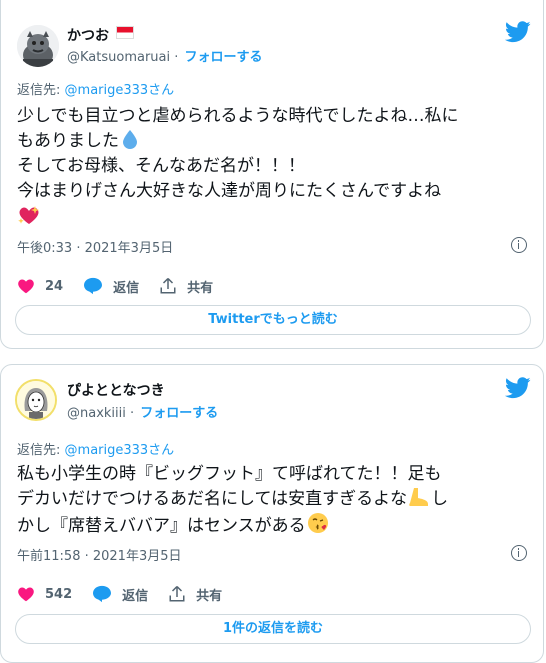 This screenshot has height=663, width=546. Describe the element at coordinates (100, 35) in the screenshot. I see `display-name: かつお` at that location.